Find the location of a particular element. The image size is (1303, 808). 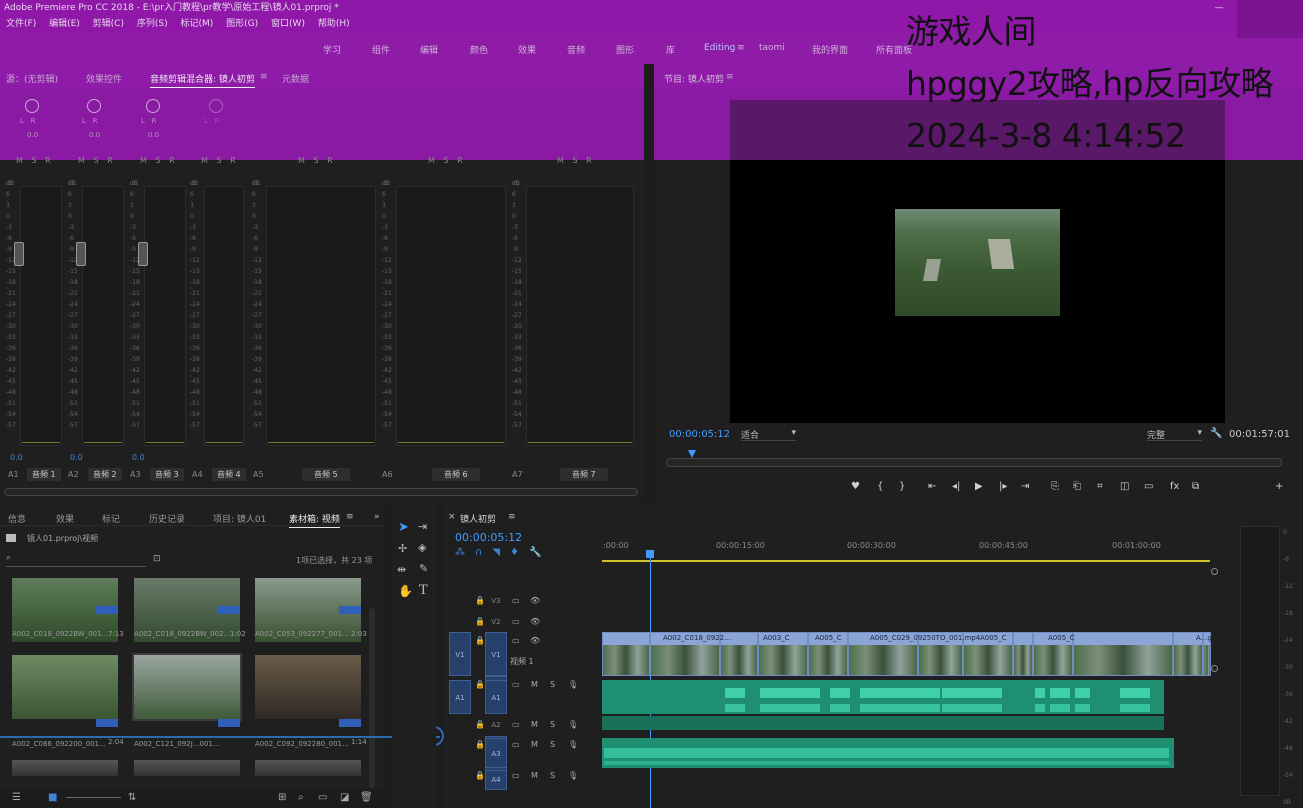

ripple-edit-tool-icon: ✢ is located at coordinates (402, 548).